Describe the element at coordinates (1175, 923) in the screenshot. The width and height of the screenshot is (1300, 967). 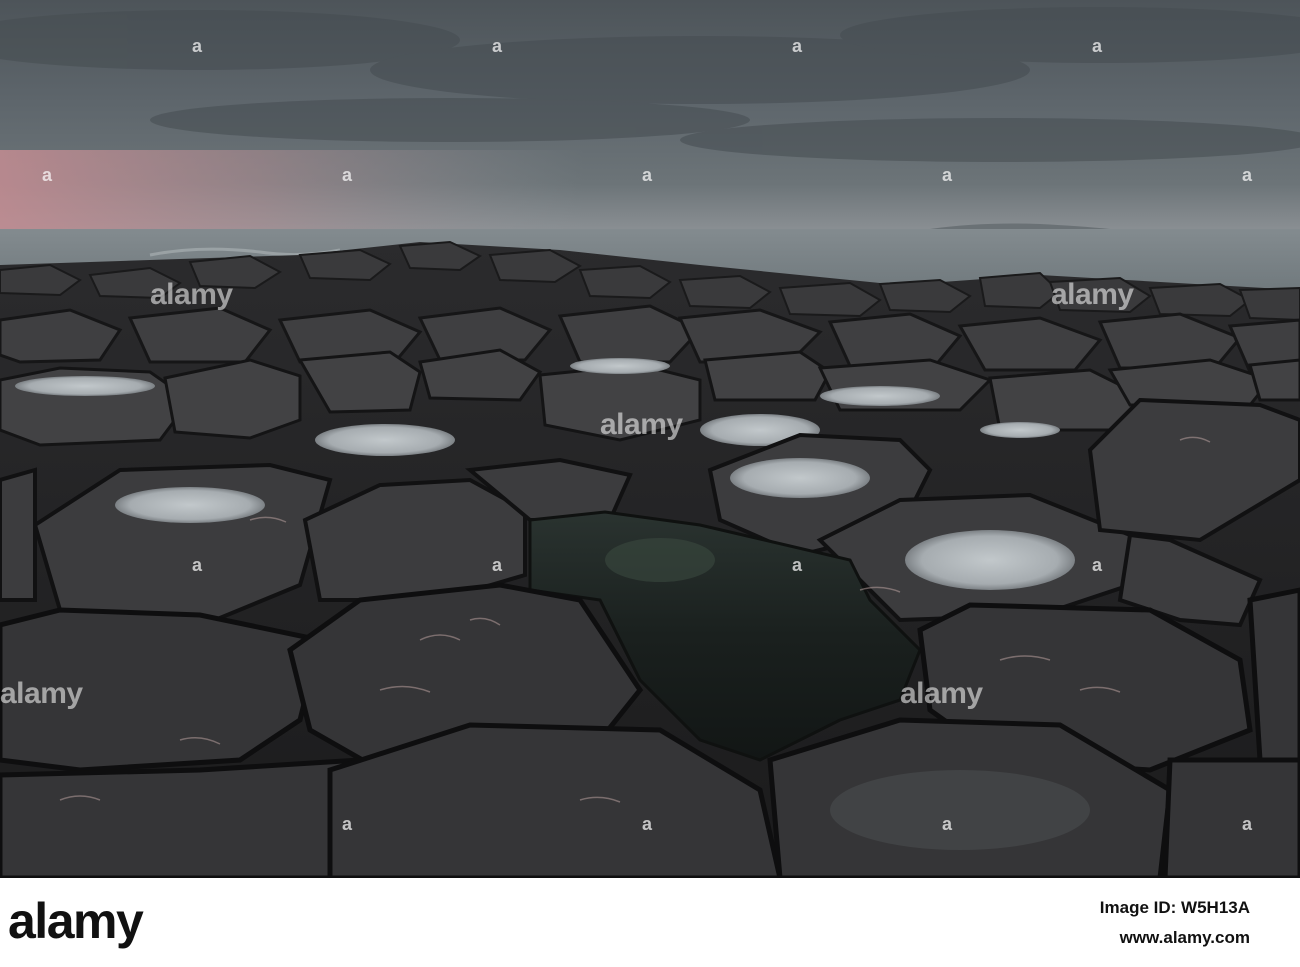
I see `footer-meta: Image ID: W5H13A www.alamy.com` at that location.